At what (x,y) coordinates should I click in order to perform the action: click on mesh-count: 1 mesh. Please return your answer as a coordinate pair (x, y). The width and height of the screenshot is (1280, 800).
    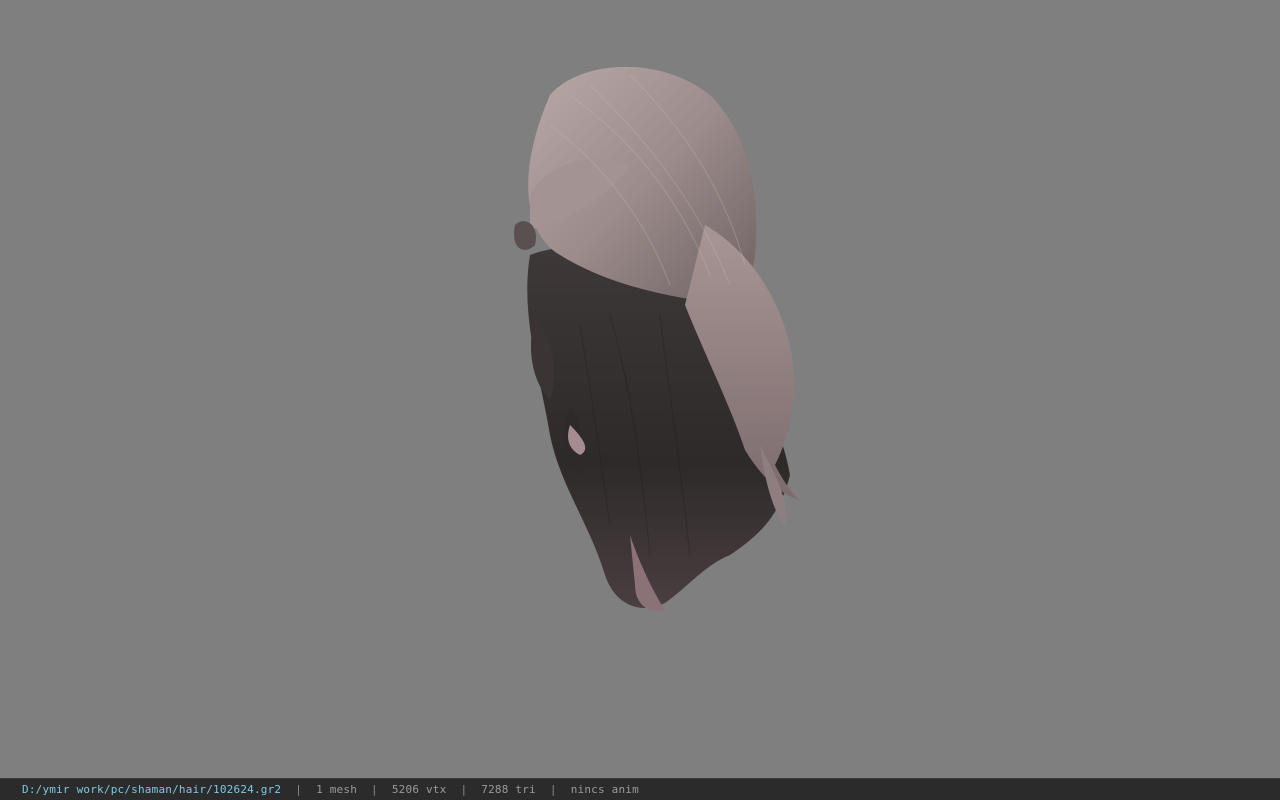
    Looking at the image, I should click on (337, 789).